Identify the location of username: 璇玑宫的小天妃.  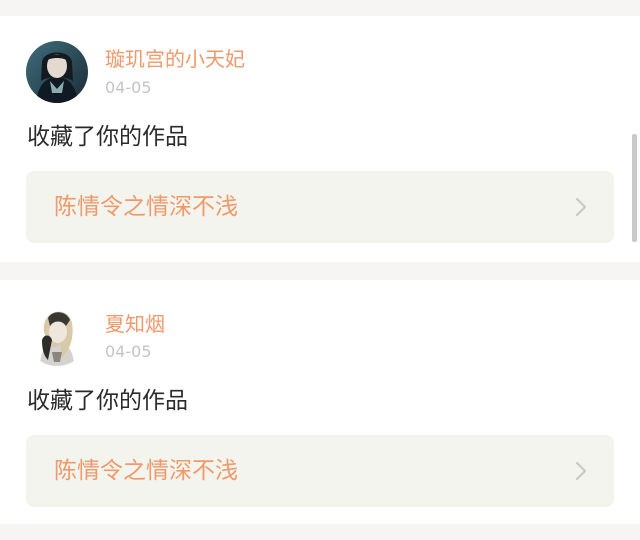
(175, 59).